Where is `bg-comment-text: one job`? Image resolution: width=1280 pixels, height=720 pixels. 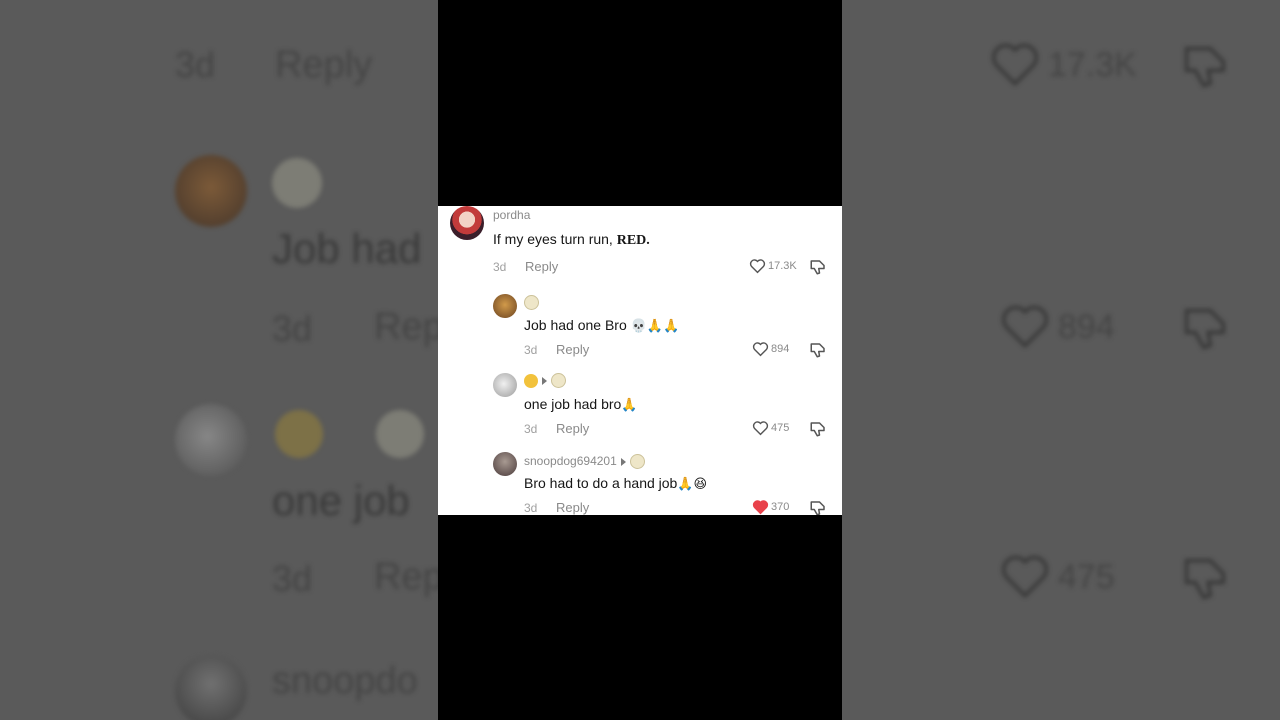 bg-comment-text: one job is located at coordinates (341, 500).